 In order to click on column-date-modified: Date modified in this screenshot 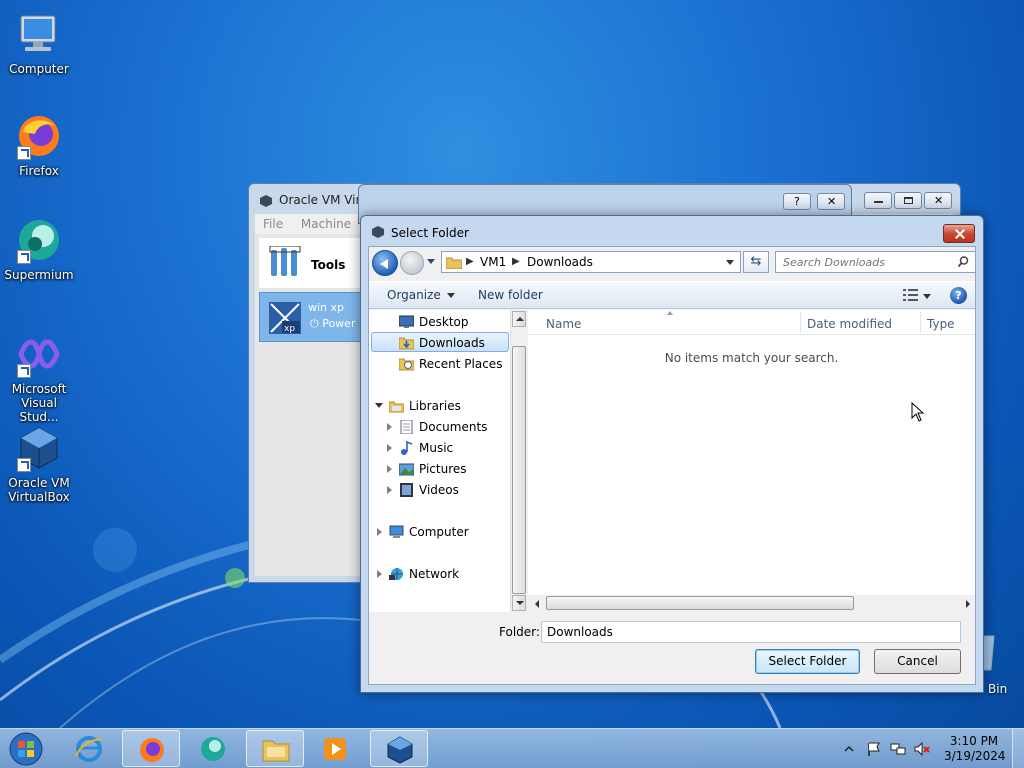, I will do `click(849, 324)`.